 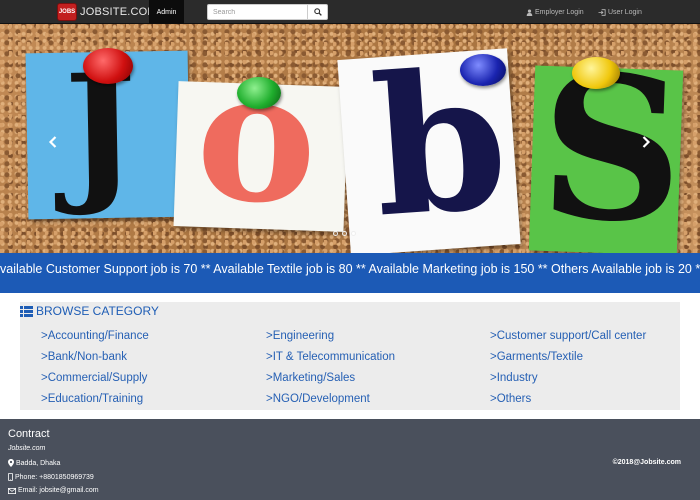 I want to click on footer-email: Email: jobsite@gmail.com, so click(x=53, y=490).